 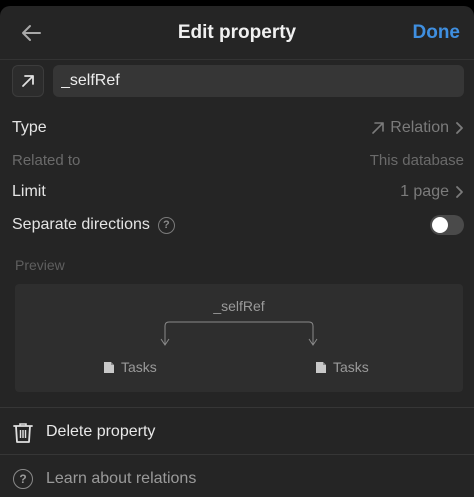 I want to click on type-label: Type, so click(x=29, y=127).